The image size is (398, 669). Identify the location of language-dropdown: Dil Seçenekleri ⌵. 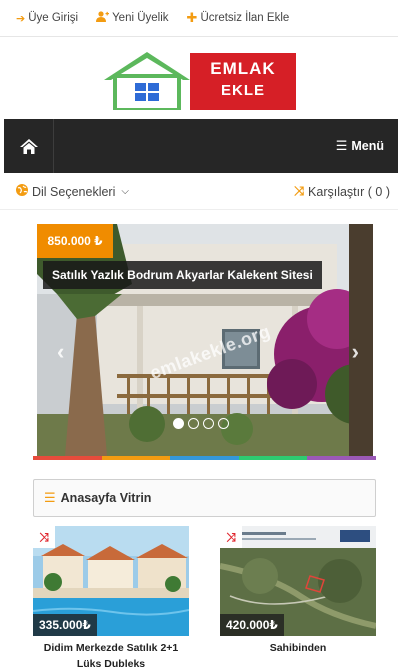
(72, 191).